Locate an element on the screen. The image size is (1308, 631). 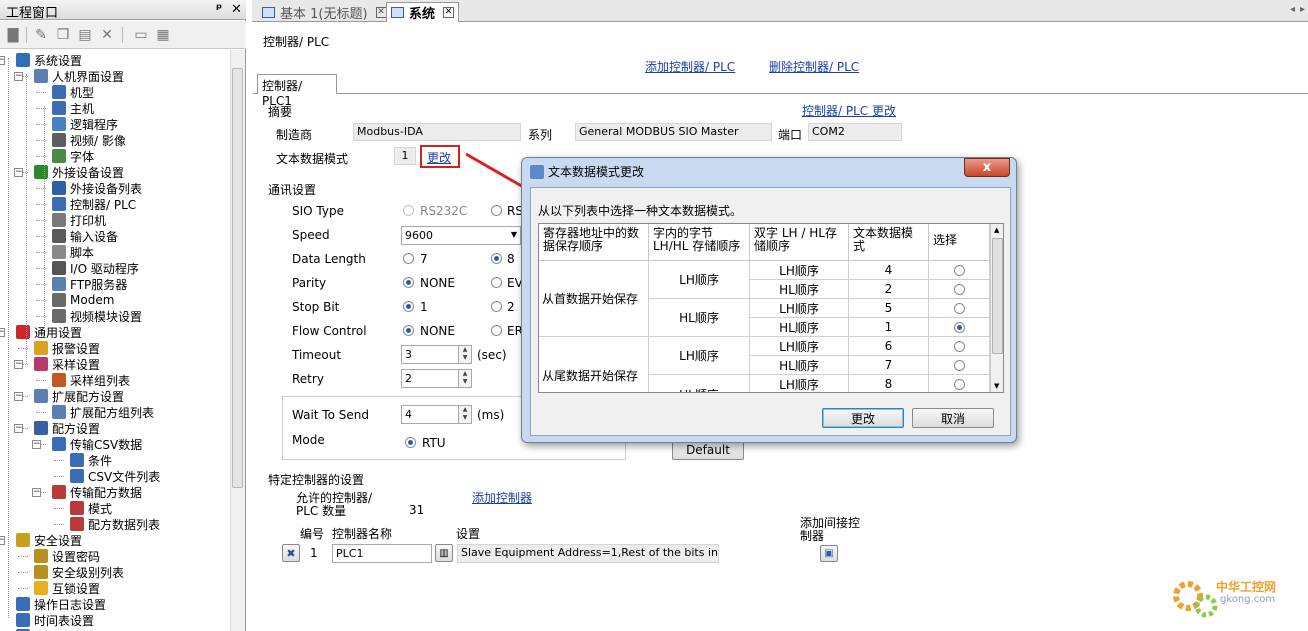
grid-scrollbar-thumb is located at coordinates (997, 296).